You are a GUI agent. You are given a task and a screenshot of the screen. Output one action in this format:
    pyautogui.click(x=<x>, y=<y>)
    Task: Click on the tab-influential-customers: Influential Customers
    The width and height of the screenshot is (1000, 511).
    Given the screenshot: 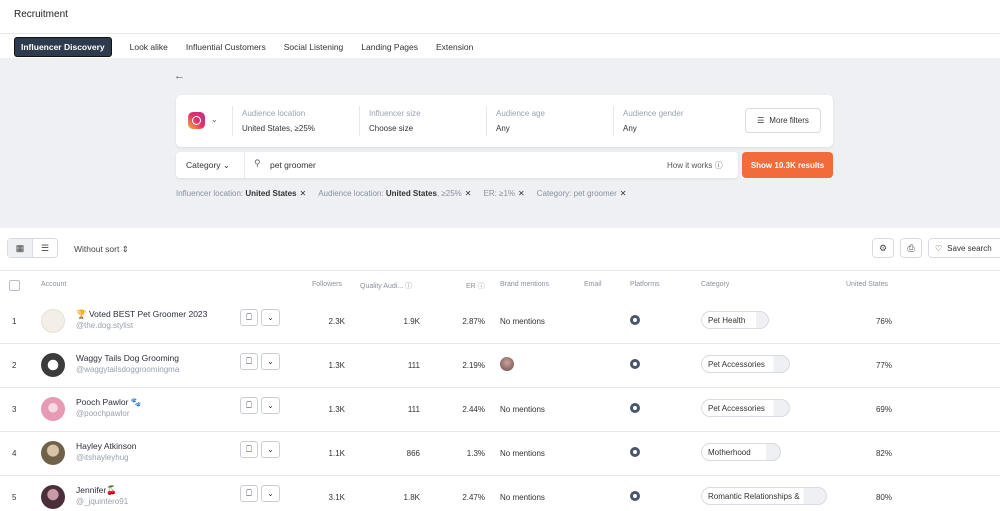 What is the action you would take?
    pyautogui.click(x=226, y=47)
    